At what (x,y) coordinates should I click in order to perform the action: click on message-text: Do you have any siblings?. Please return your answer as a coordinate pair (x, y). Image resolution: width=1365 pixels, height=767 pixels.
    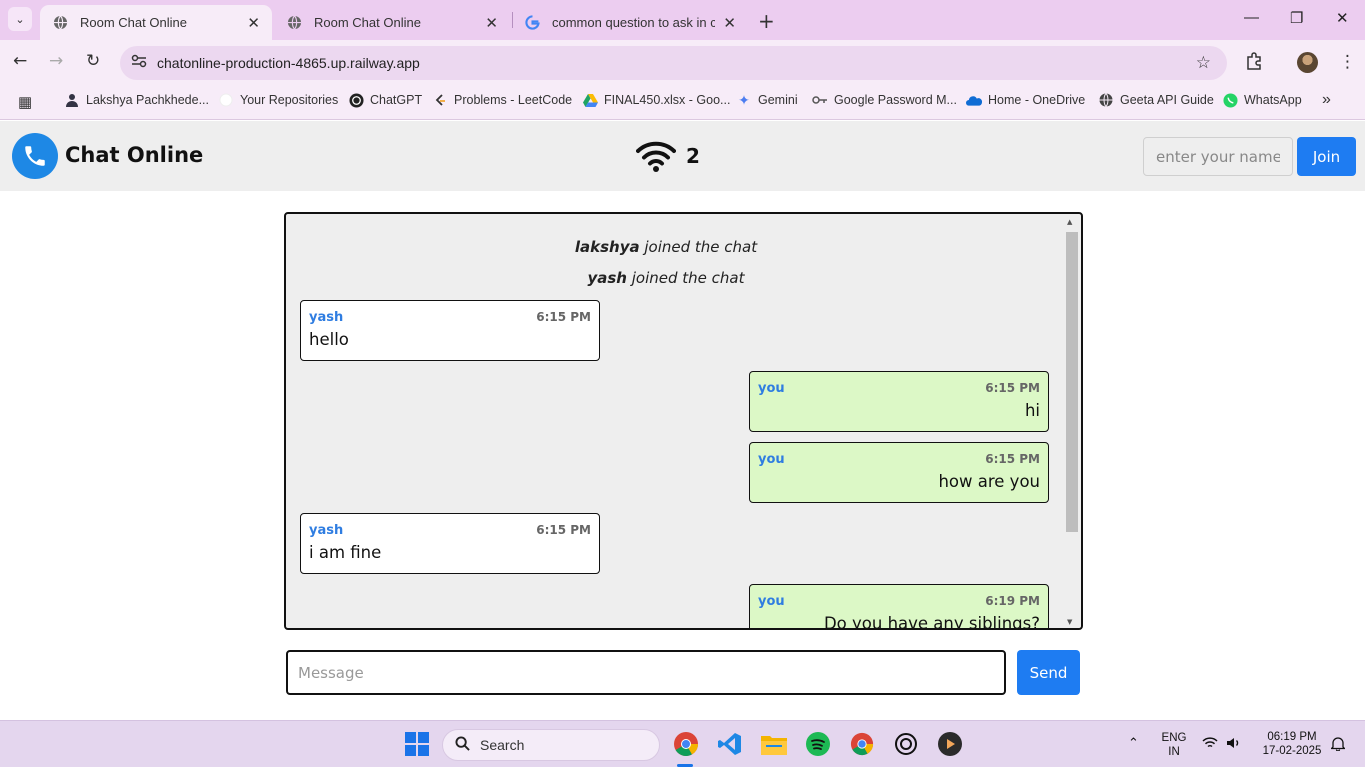
    Looking at the image, I should click on (931, 622).